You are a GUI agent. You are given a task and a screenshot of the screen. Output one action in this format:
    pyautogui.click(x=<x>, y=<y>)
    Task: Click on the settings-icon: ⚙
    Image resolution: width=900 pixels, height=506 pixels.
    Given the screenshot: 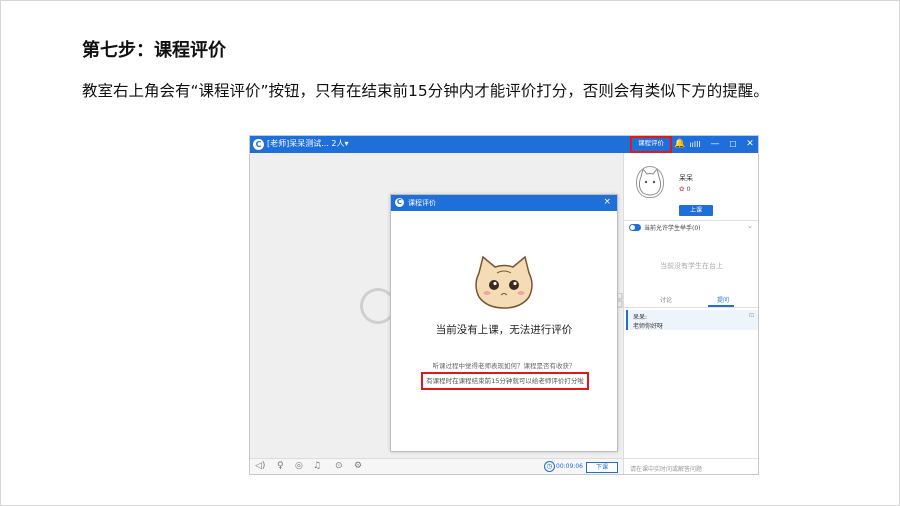 What is the action you would take?
    pyautogui.click(x=358, y=466)
    